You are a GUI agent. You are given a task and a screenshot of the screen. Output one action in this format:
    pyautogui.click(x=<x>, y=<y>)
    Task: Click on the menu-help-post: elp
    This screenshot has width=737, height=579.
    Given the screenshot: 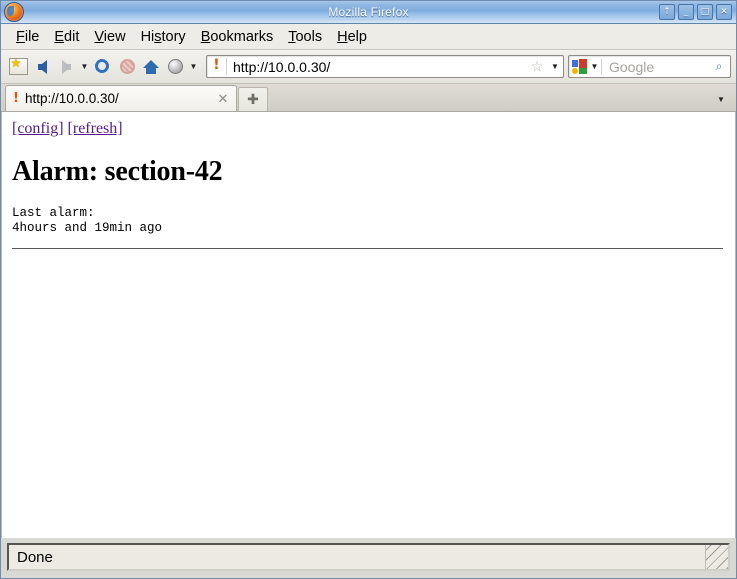 What is the action you would take?
    pyautogui.click(x=357, y=36)
    